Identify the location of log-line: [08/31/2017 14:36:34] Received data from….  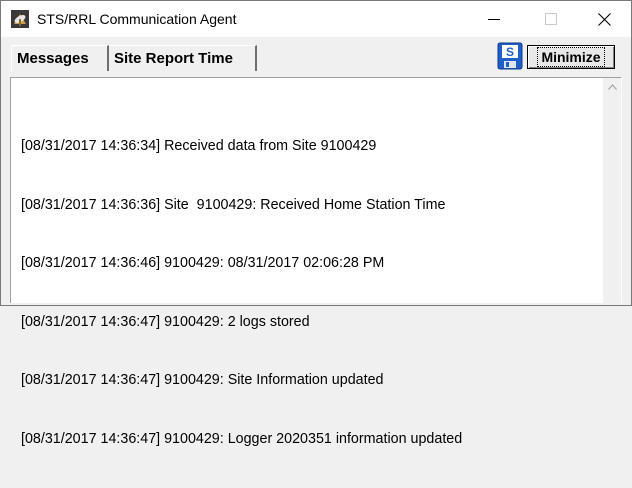
(199, 146).